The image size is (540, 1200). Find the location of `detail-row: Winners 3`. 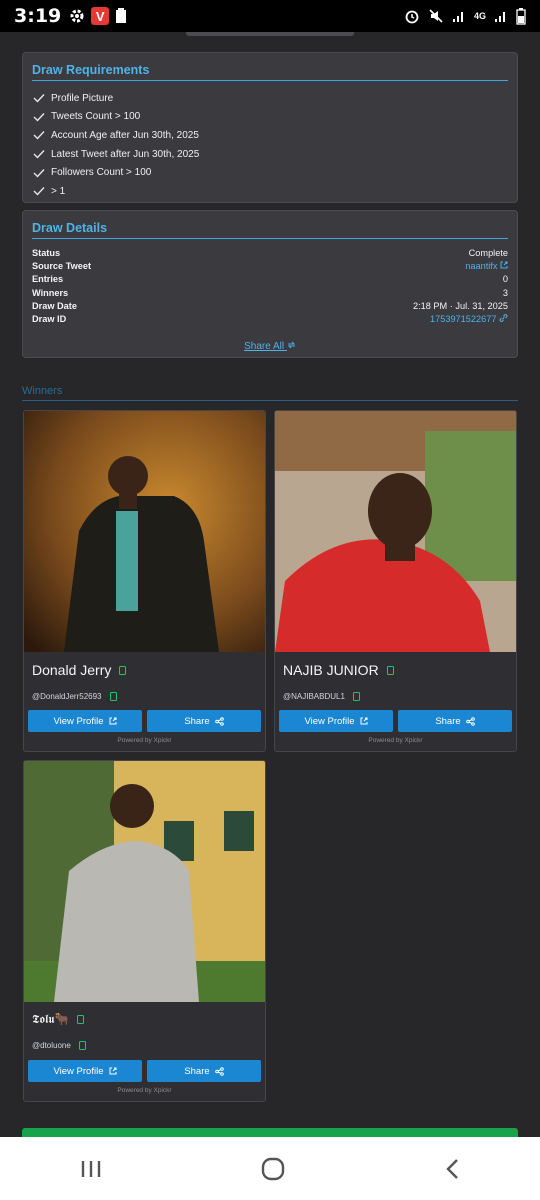

detail-row: Winners 3 is located at coordinates (270, 294).